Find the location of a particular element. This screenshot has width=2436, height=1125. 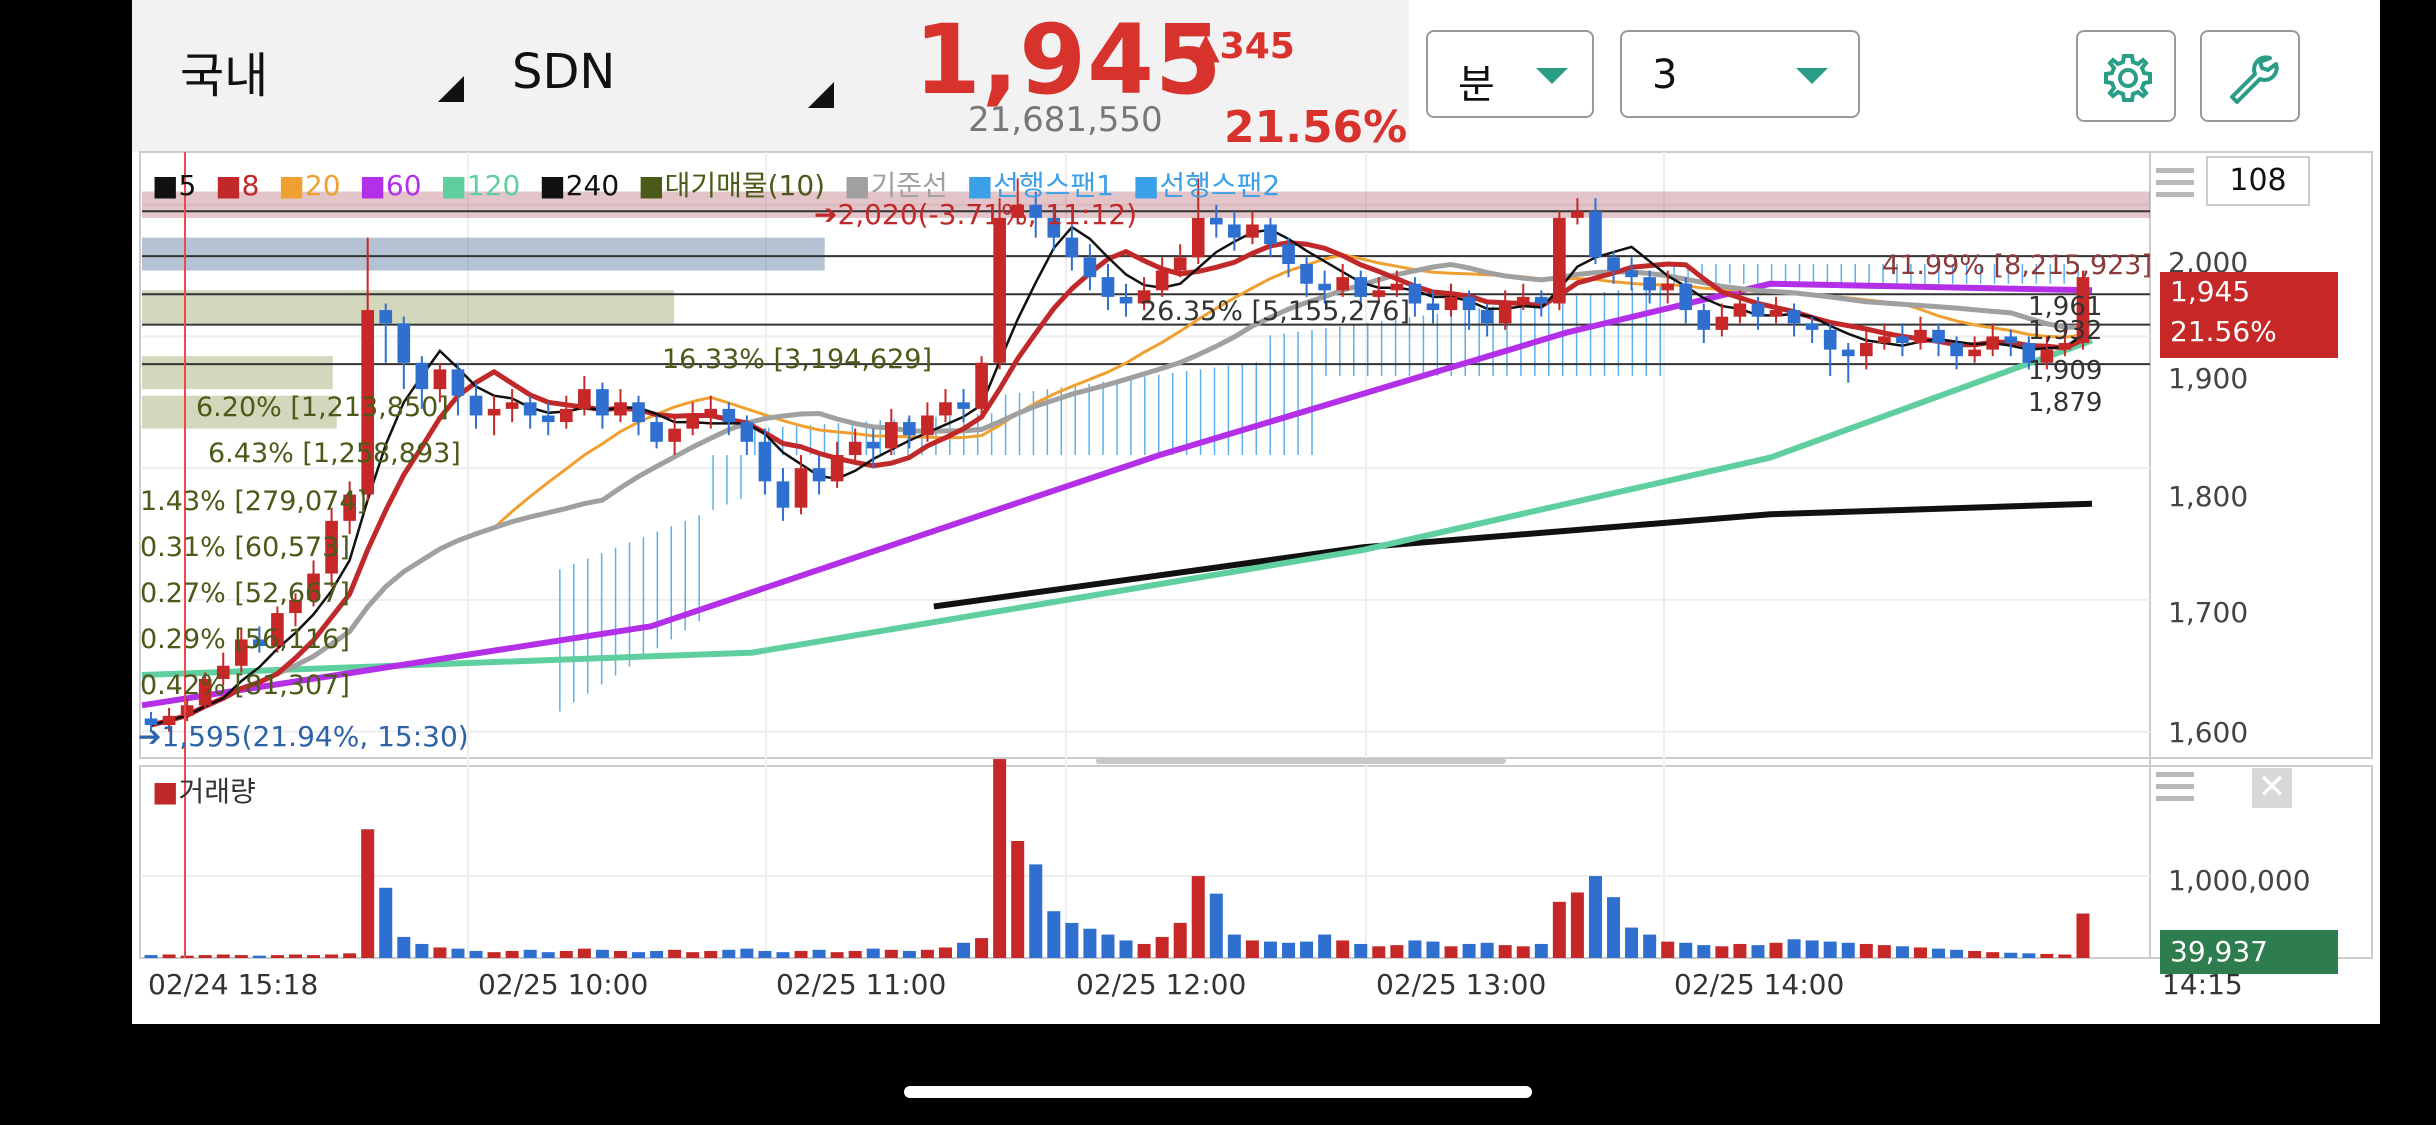

legend-ma120: ■120 is located at coordinates (480, 185).